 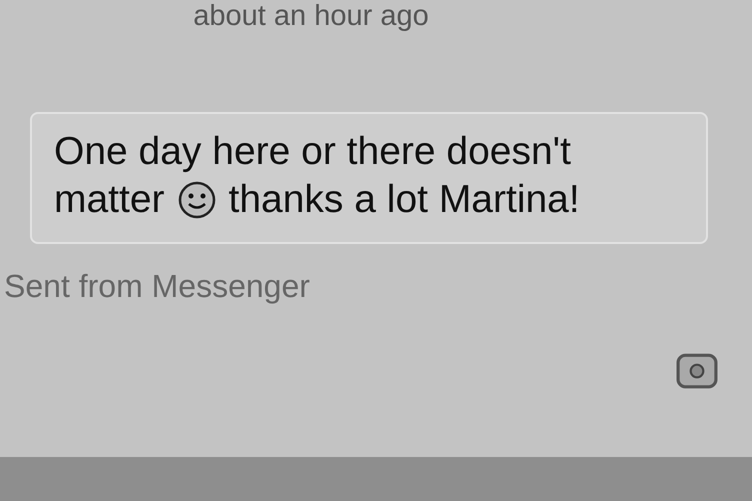 I want to click on sent-from-label: Sent from Messenger, so click(x=157, y=286).